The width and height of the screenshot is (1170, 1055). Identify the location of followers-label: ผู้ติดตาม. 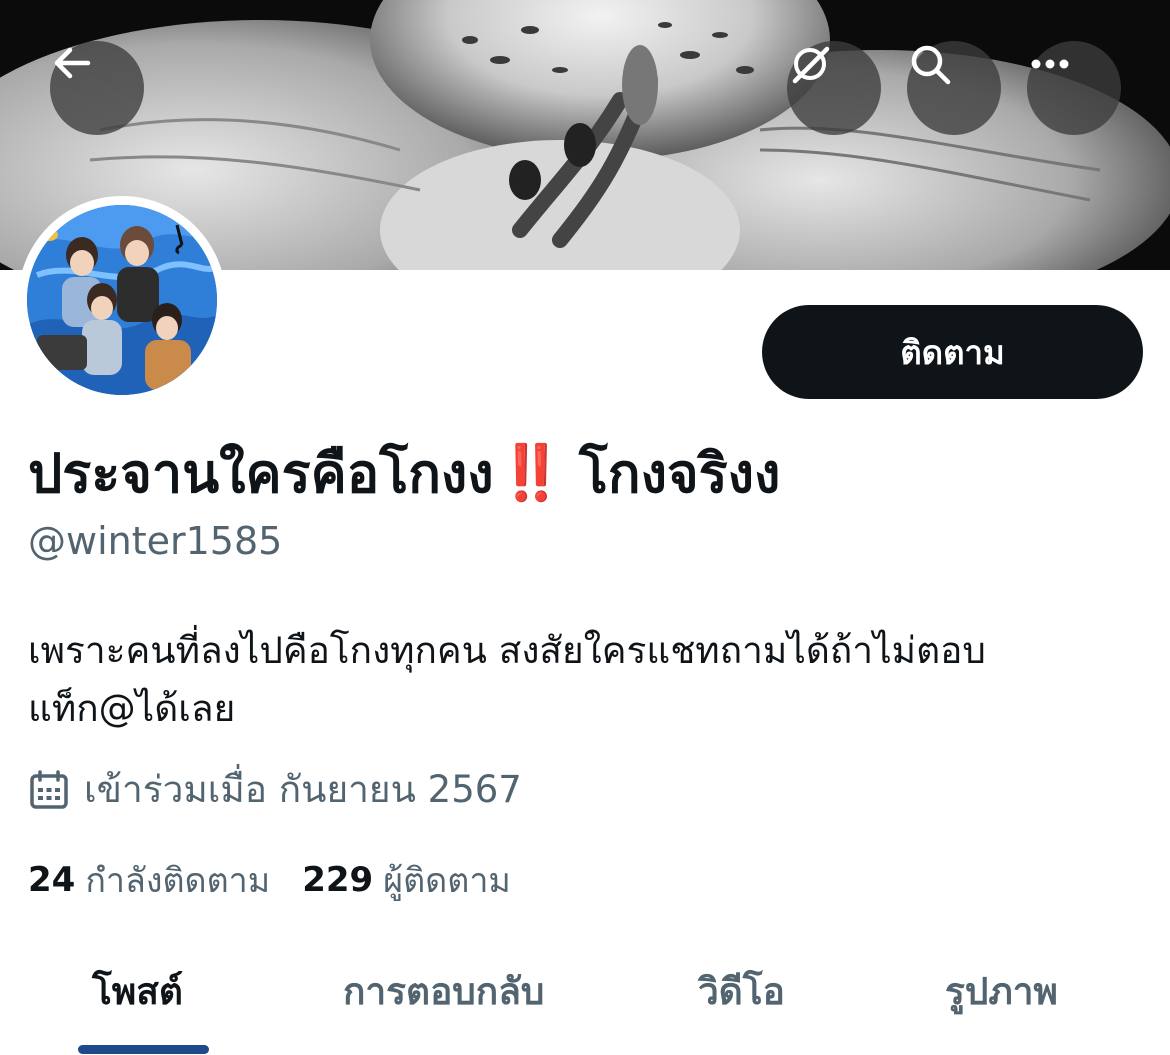
(447, 880).